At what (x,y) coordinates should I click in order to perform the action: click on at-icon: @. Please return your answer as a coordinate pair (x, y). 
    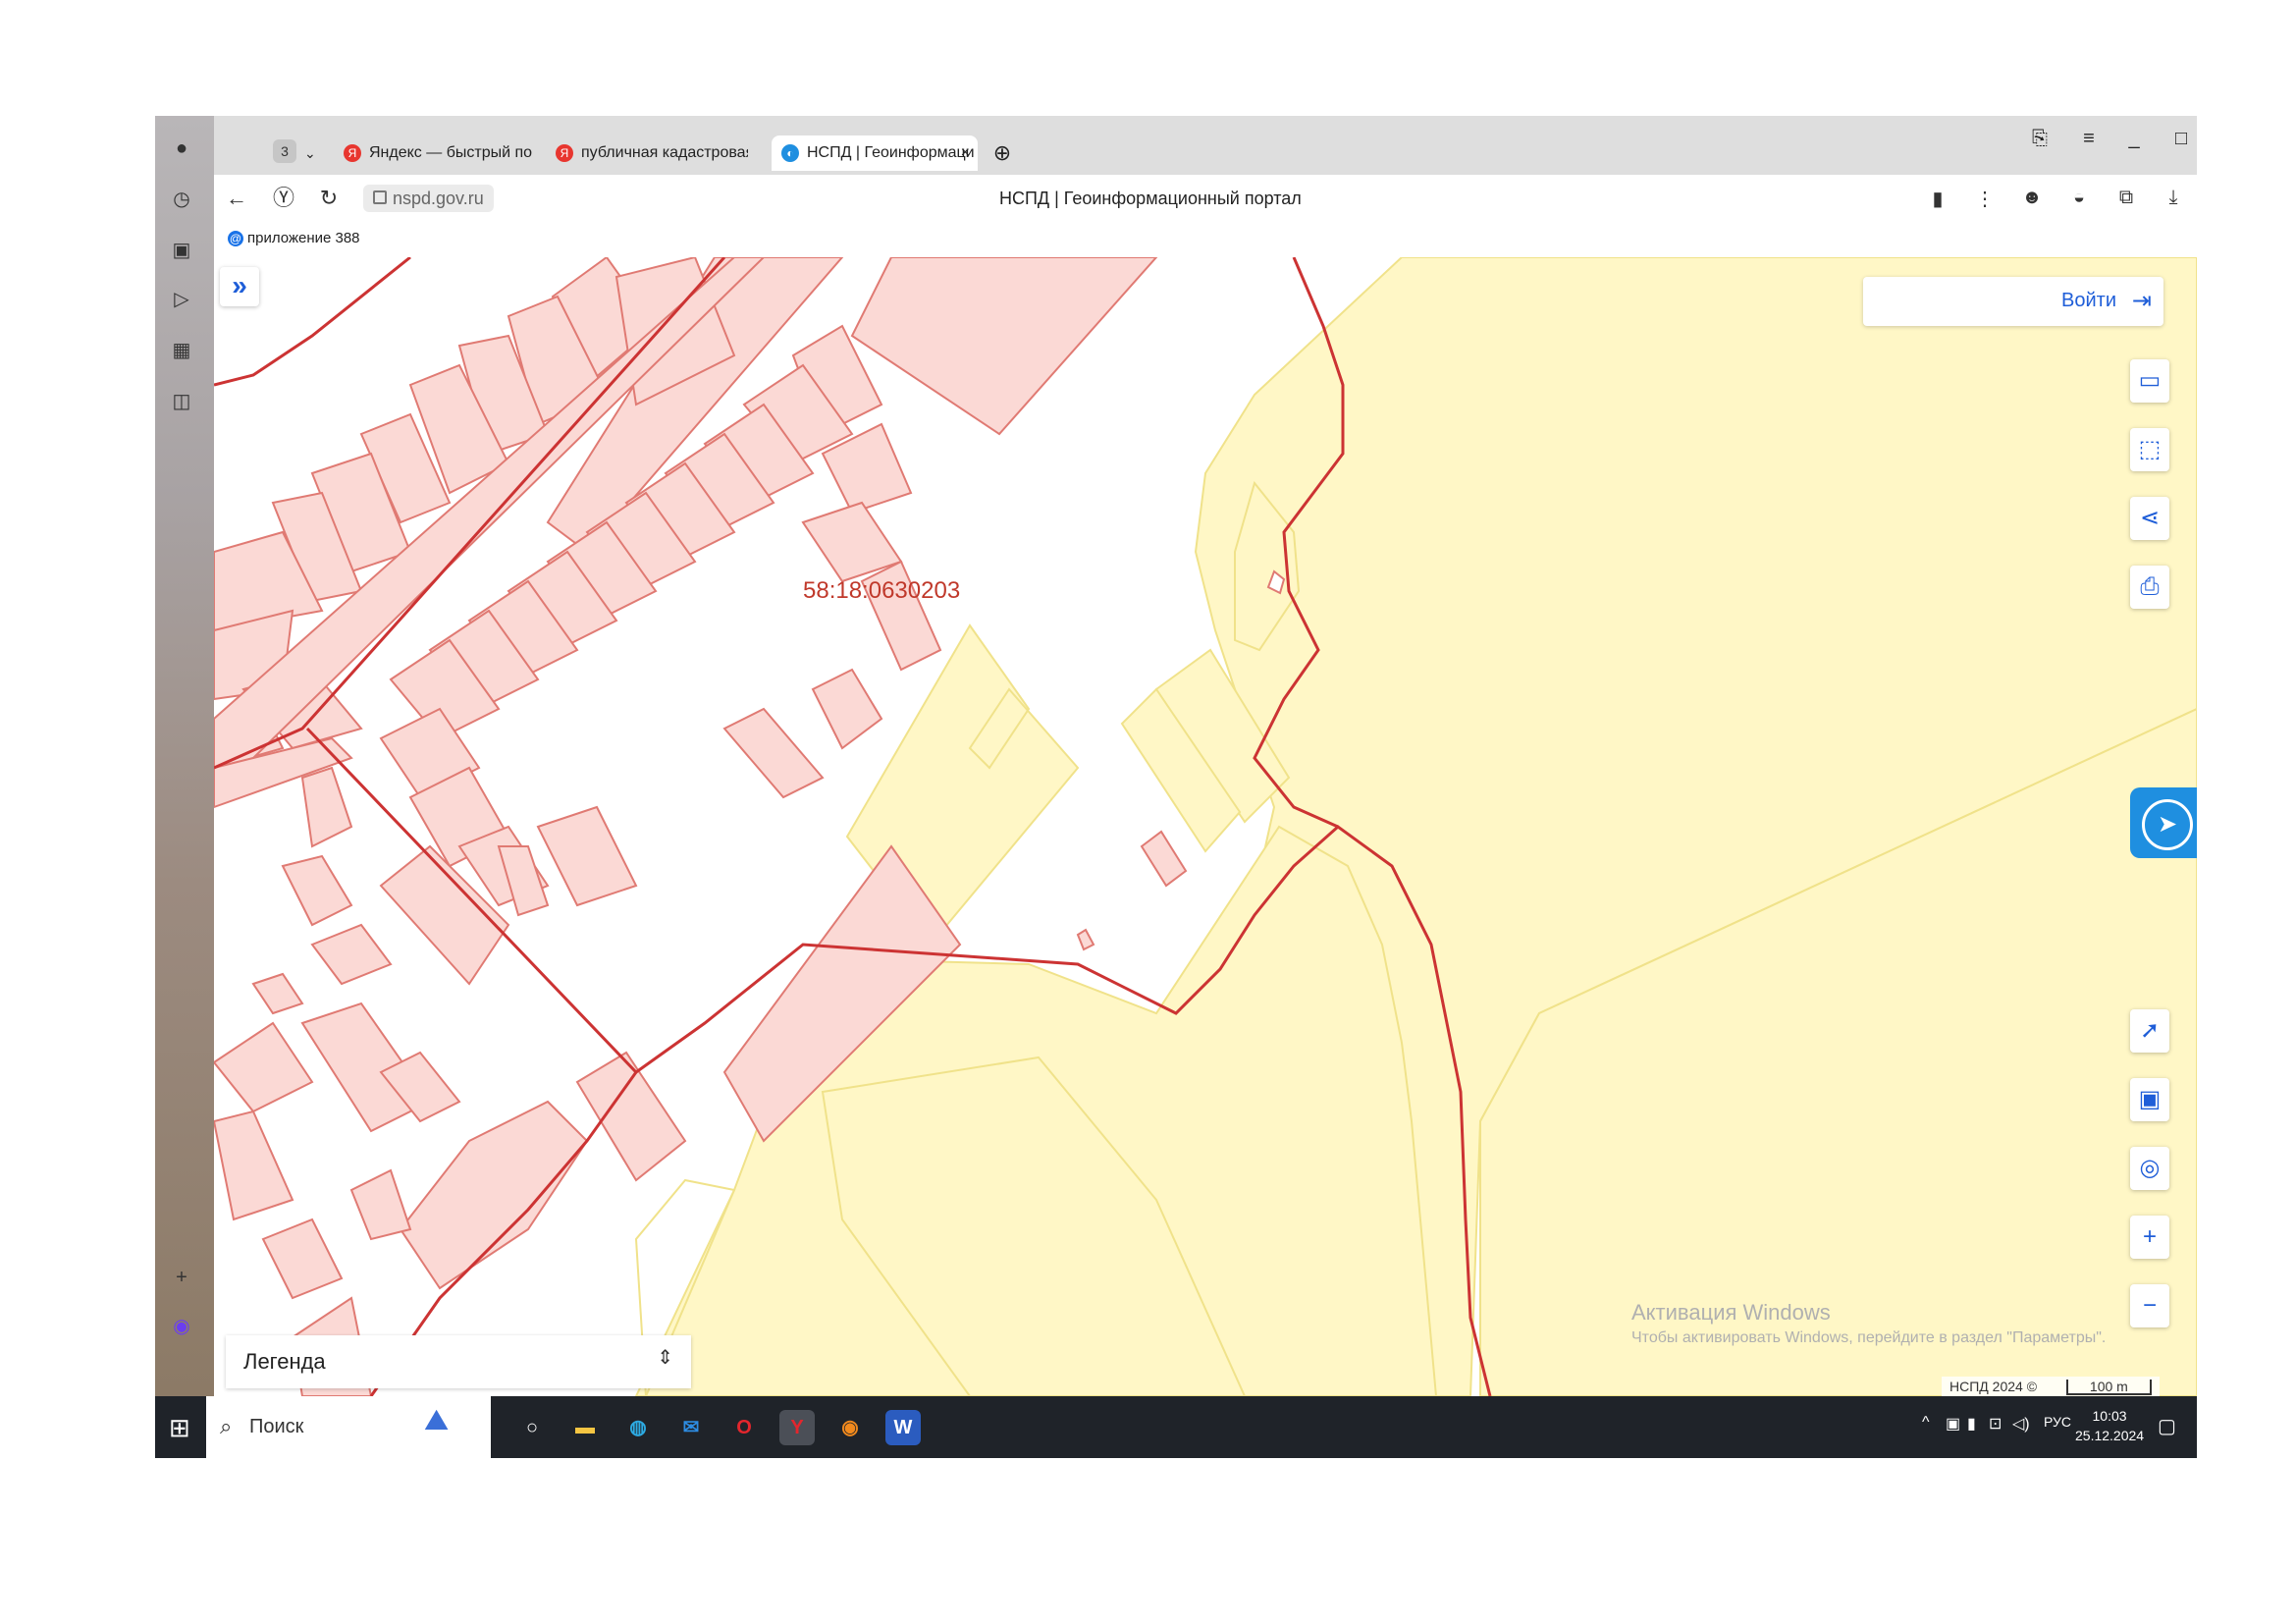
    Looking at the image, I should click on (235, 238).